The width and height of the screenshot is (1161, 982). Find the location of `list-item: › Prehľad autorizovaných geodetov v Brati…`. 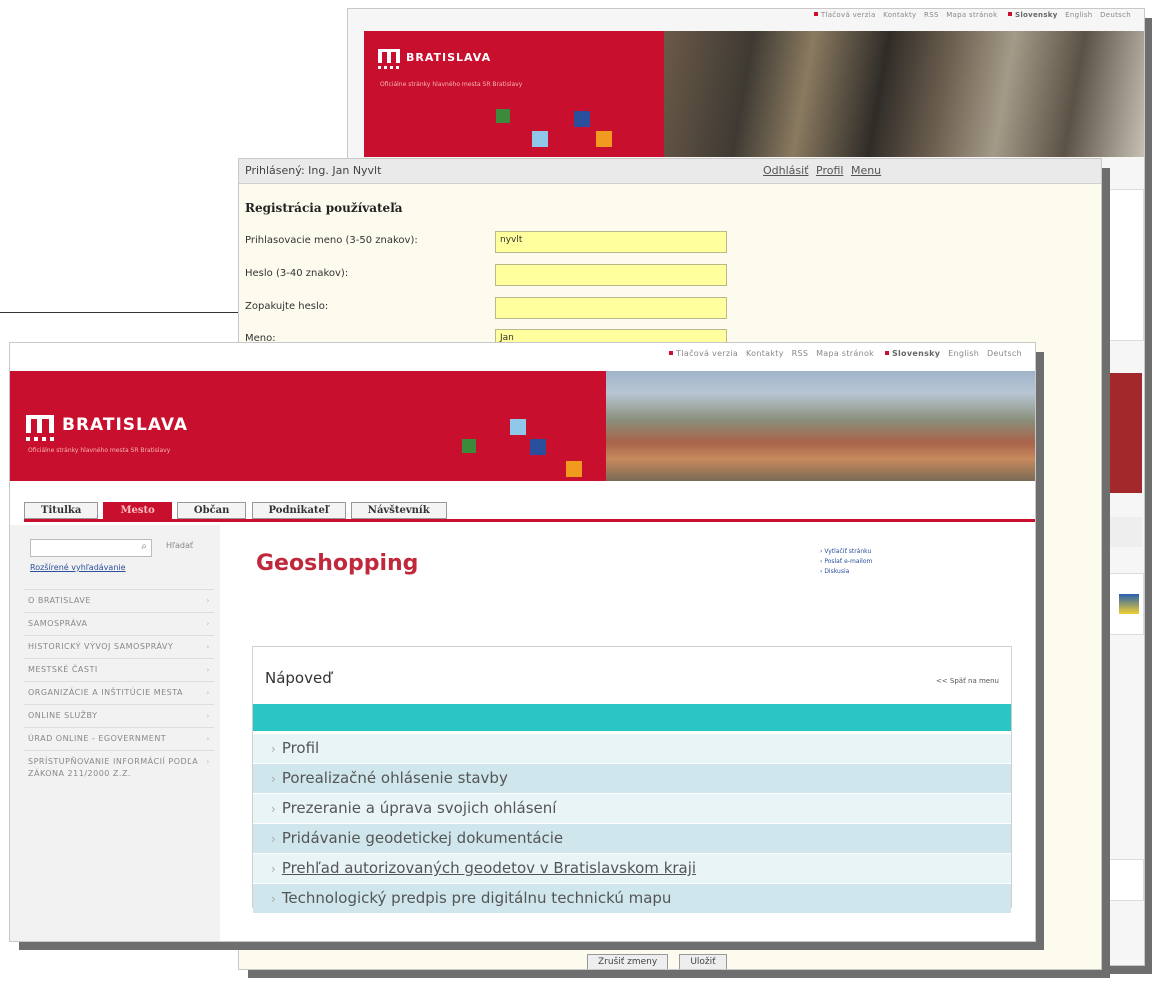

list-item: › Prehľad autorizovaných geodetov v Brati… is located at coordinates (632, 868).